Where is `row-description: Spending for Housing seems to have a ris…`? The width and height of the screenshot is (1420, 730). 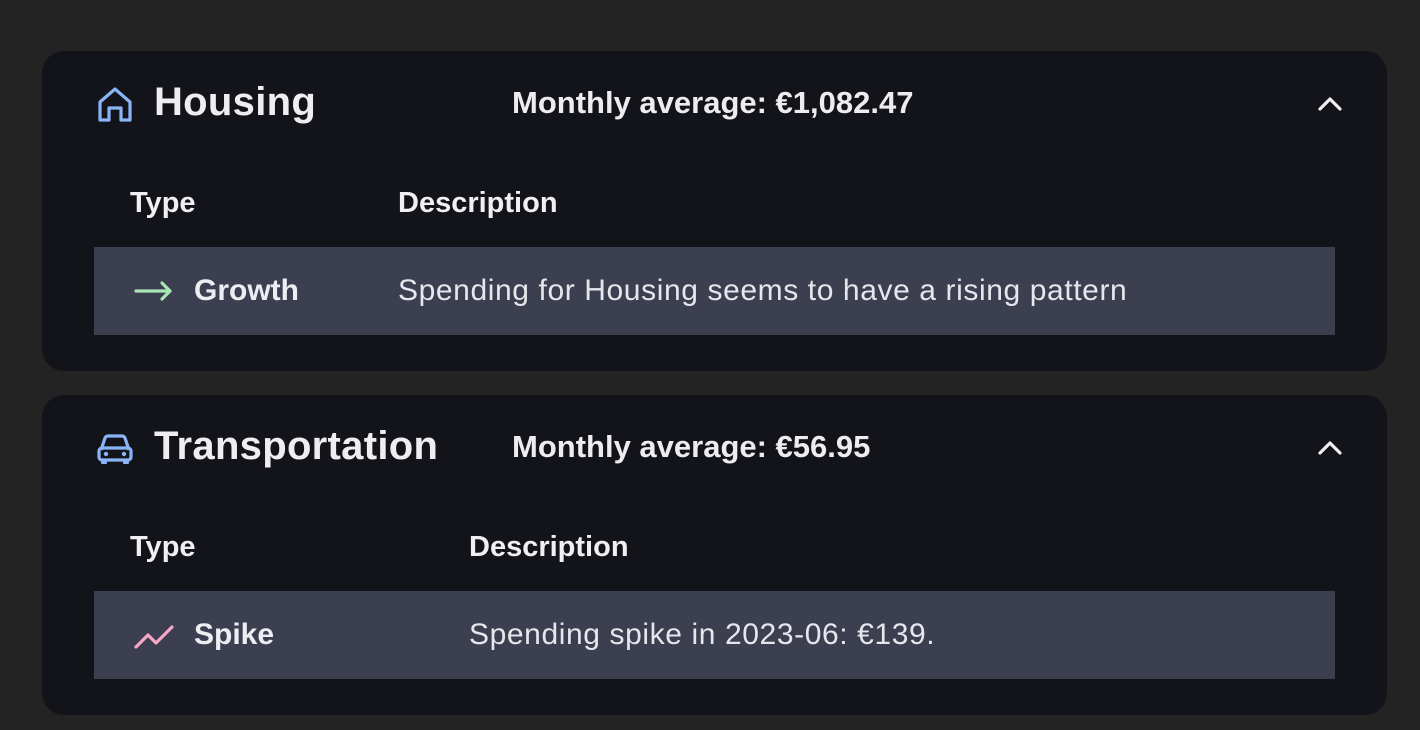
row-description: Spending for Housing seems to have a ris… is located at coordinates (763, 290).